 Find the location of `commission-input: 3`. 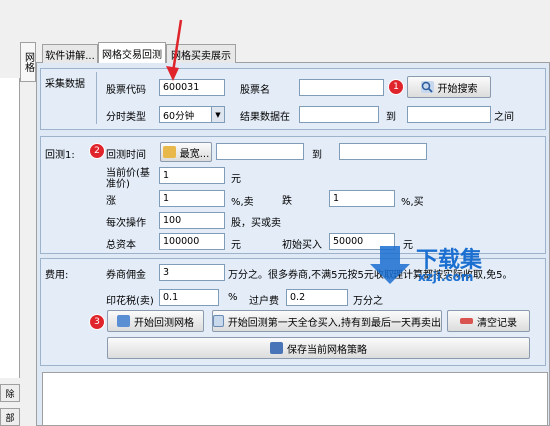

commission-input: 3 is located at coordinates (192, 272).